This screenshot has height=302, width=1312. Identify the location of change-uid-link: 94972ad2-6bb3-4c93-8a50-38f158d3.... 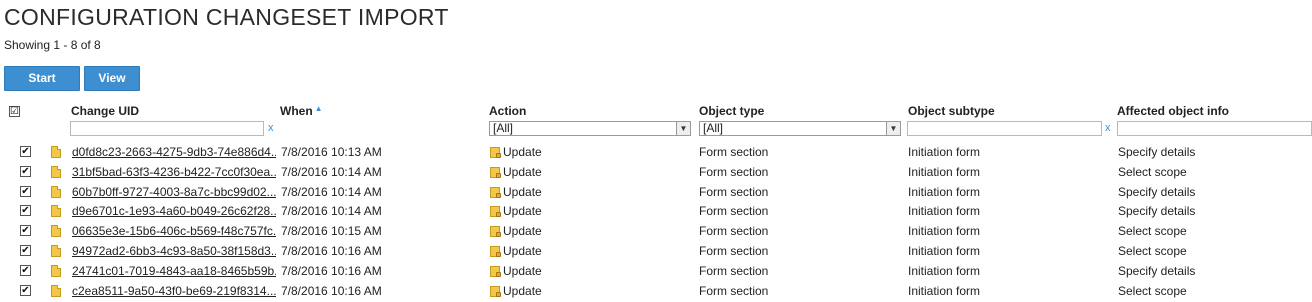
(174, 251).